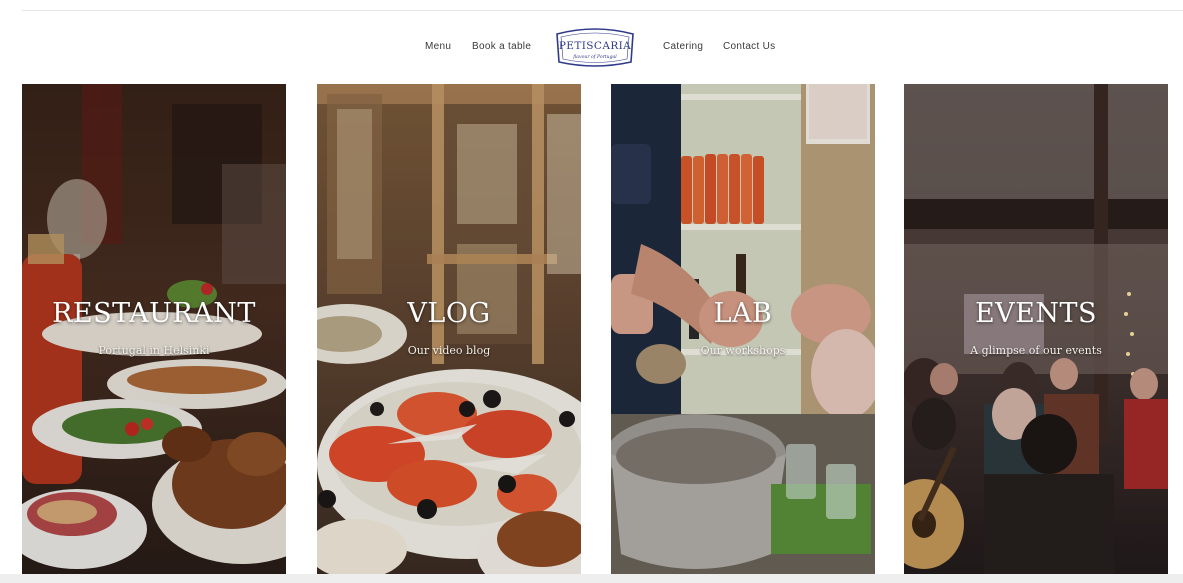  Describe the element at coordinates (749, 46) in the screenshot. I see `nav-link-contact-us: Contact Us` at that location.